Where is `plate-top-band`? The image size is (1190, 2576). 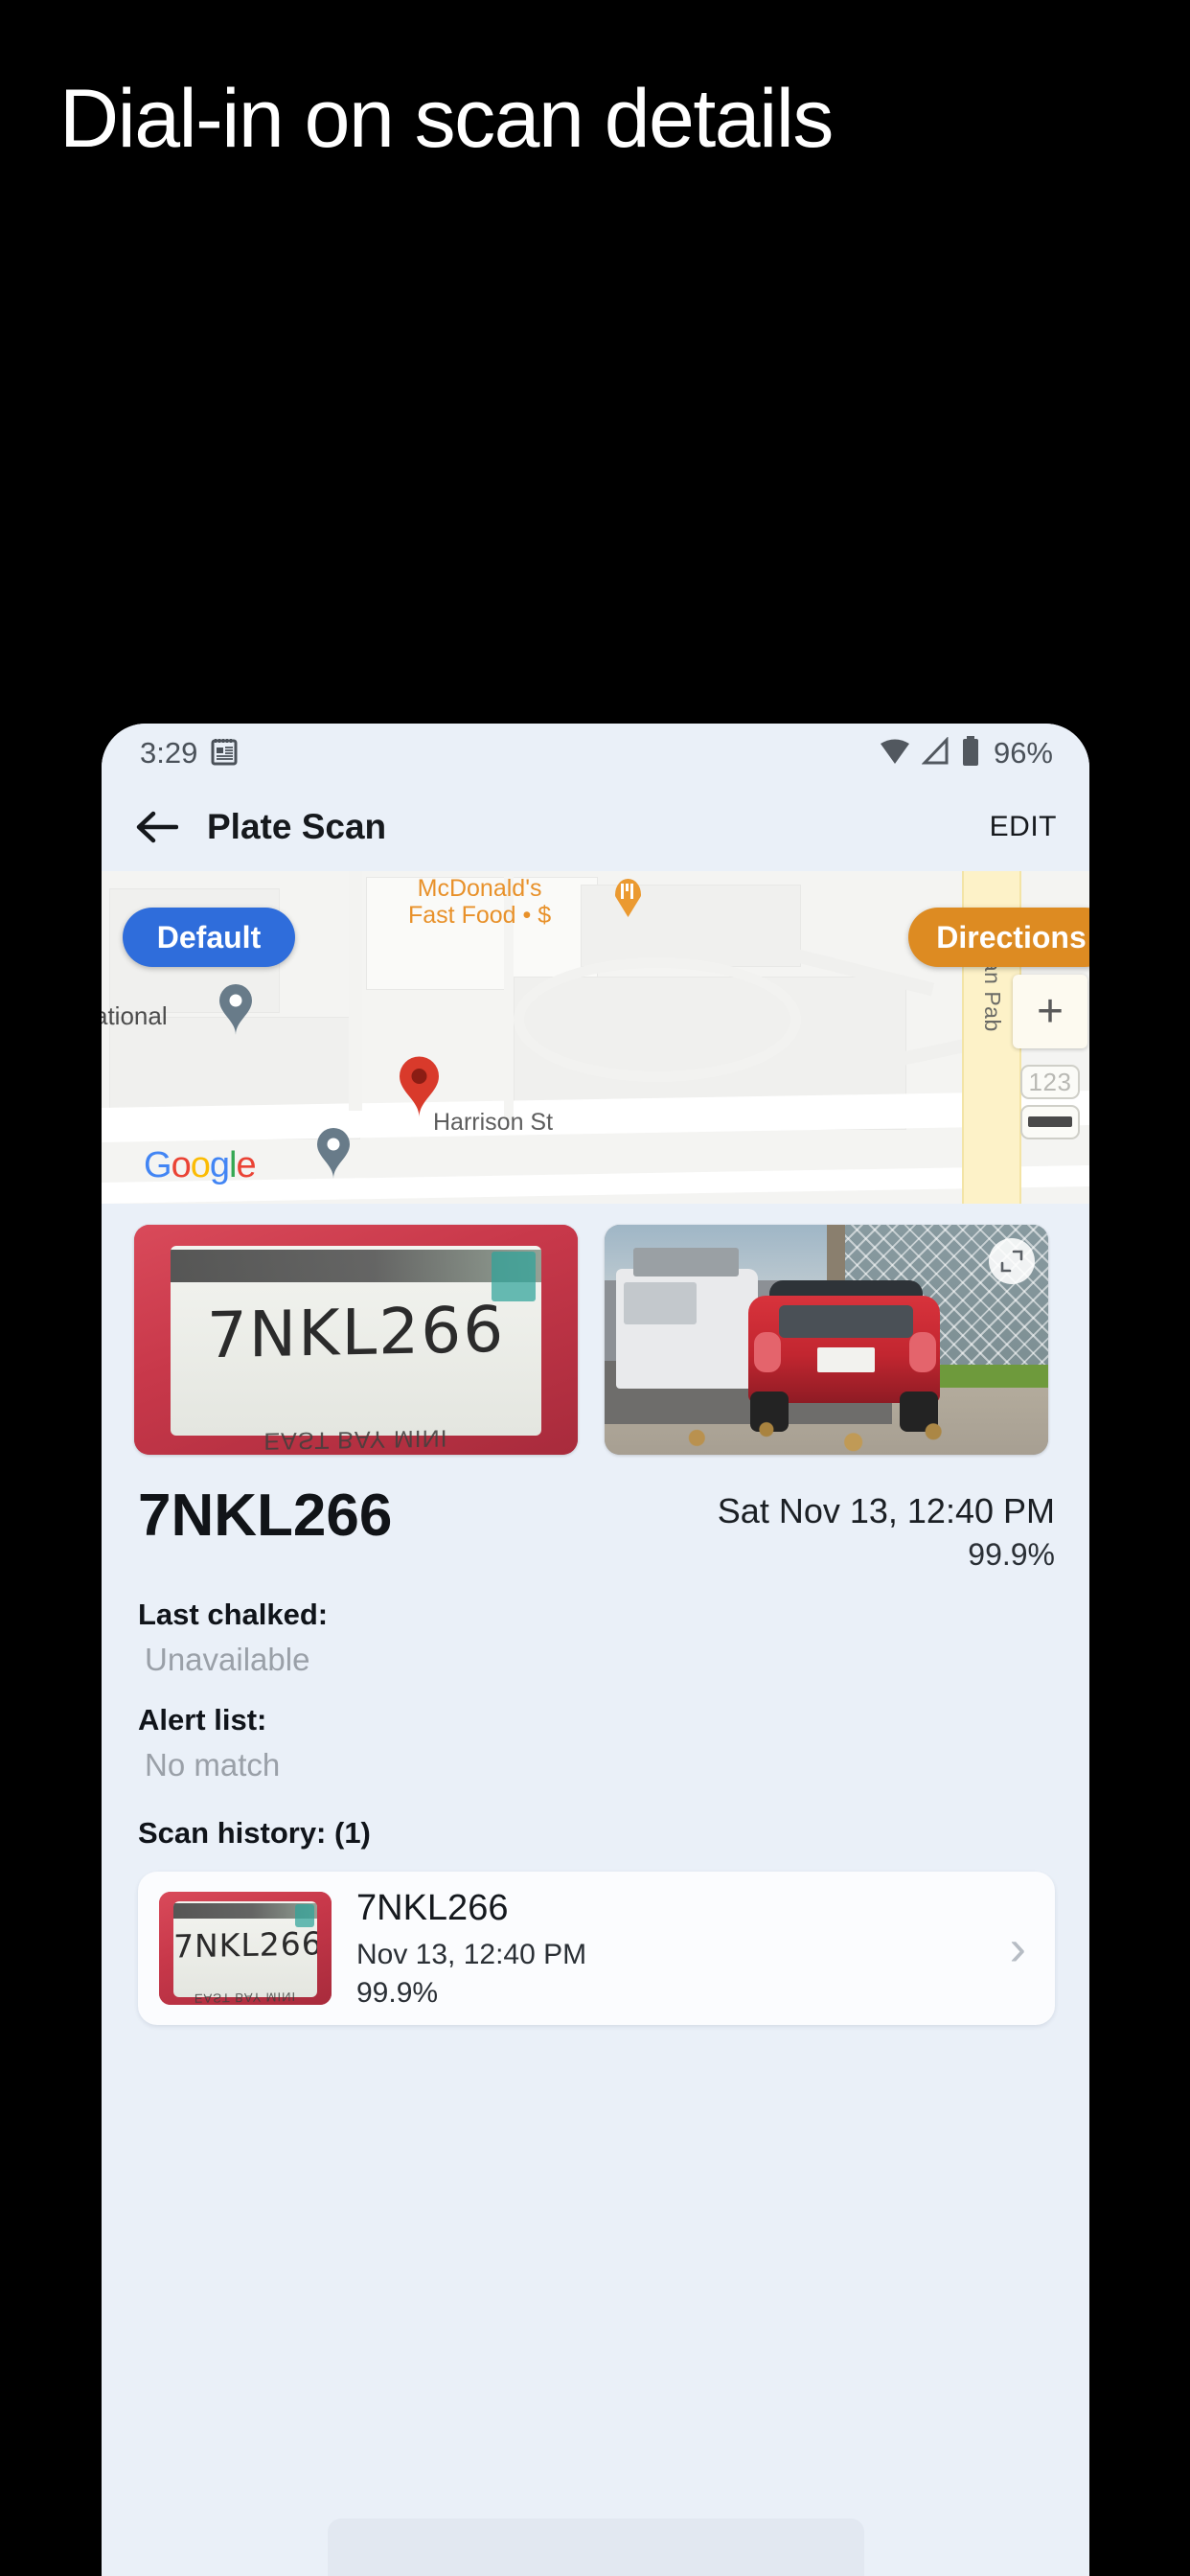 plate-top-band is located at coordinates (356, 1266).